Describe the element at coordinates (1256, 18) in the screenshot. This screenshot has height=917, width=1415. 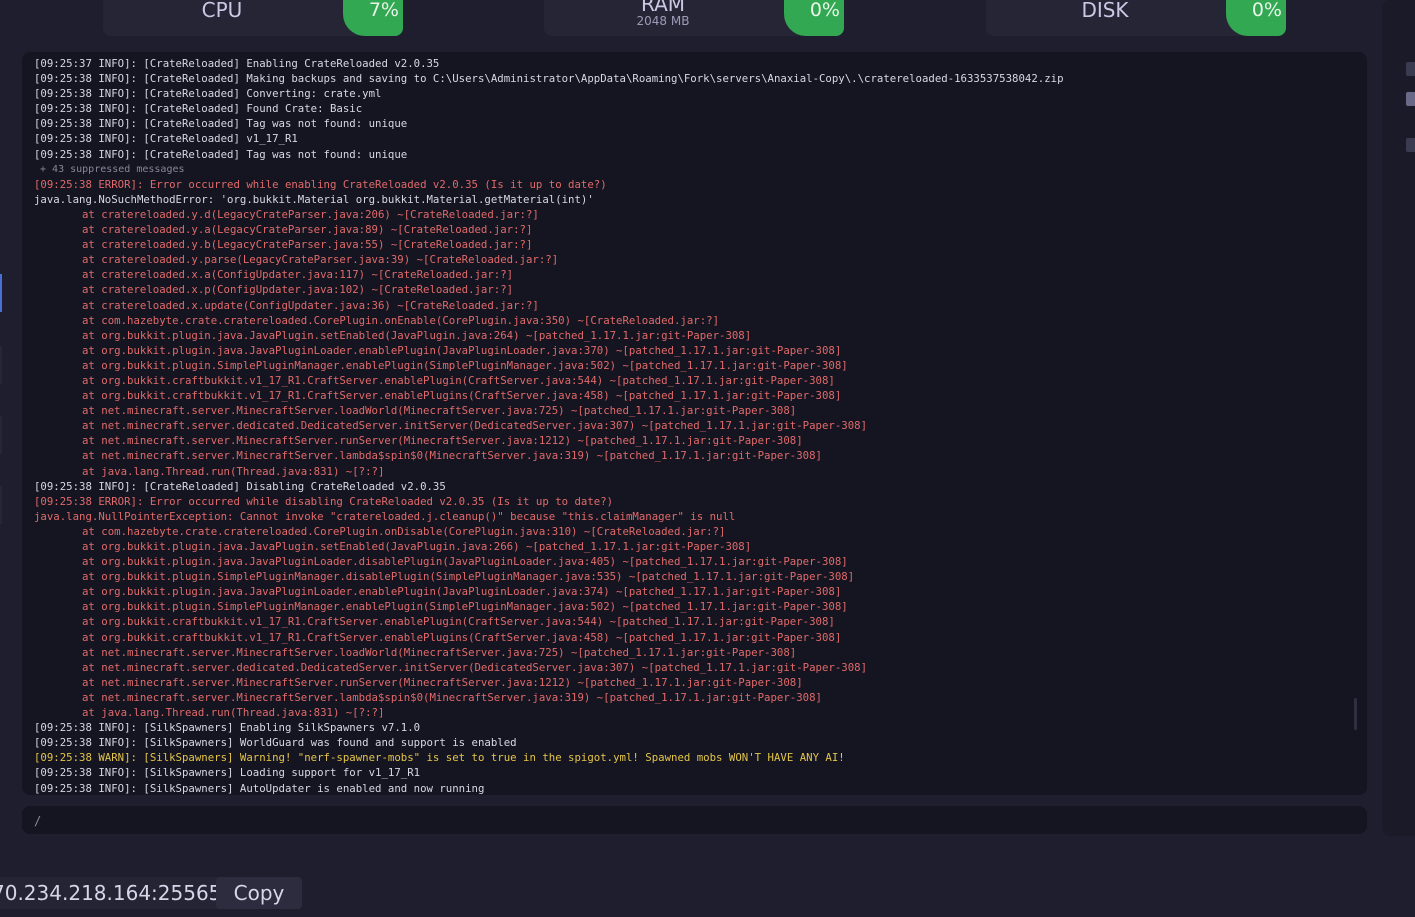
I see `disk-usage-badge: 0%` at that location.